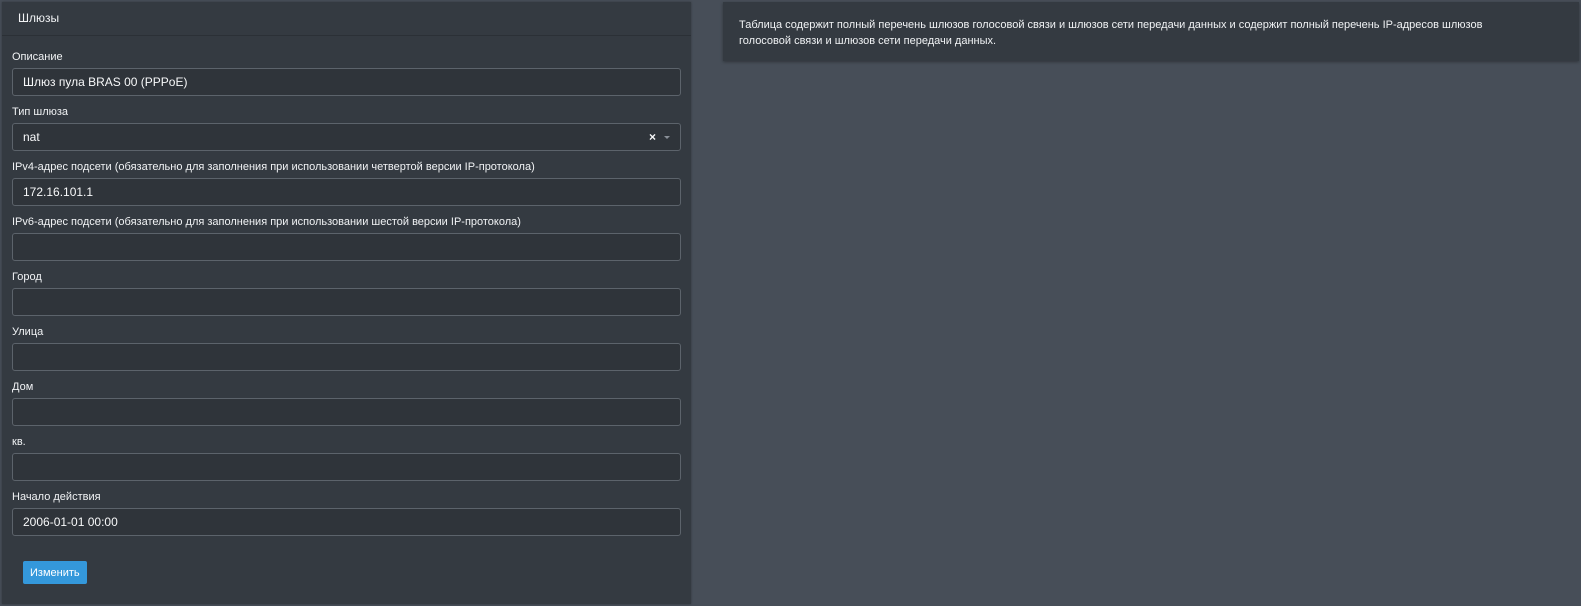 The height and width of the screenshot is (606, 1581). I want to click on start-date-label: Начало действия, so click(56, 497).